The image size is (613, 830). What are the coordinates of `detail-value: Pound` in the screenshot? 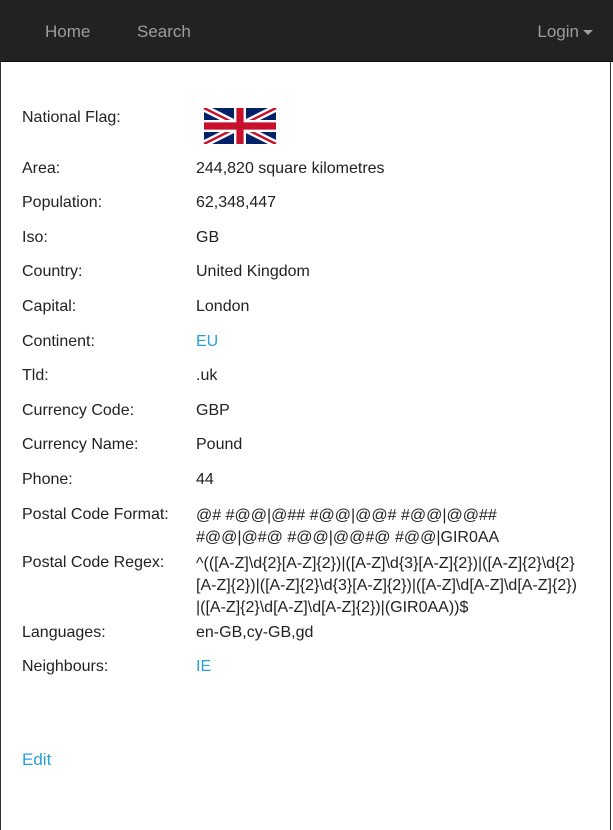 It's located at (219, 445).